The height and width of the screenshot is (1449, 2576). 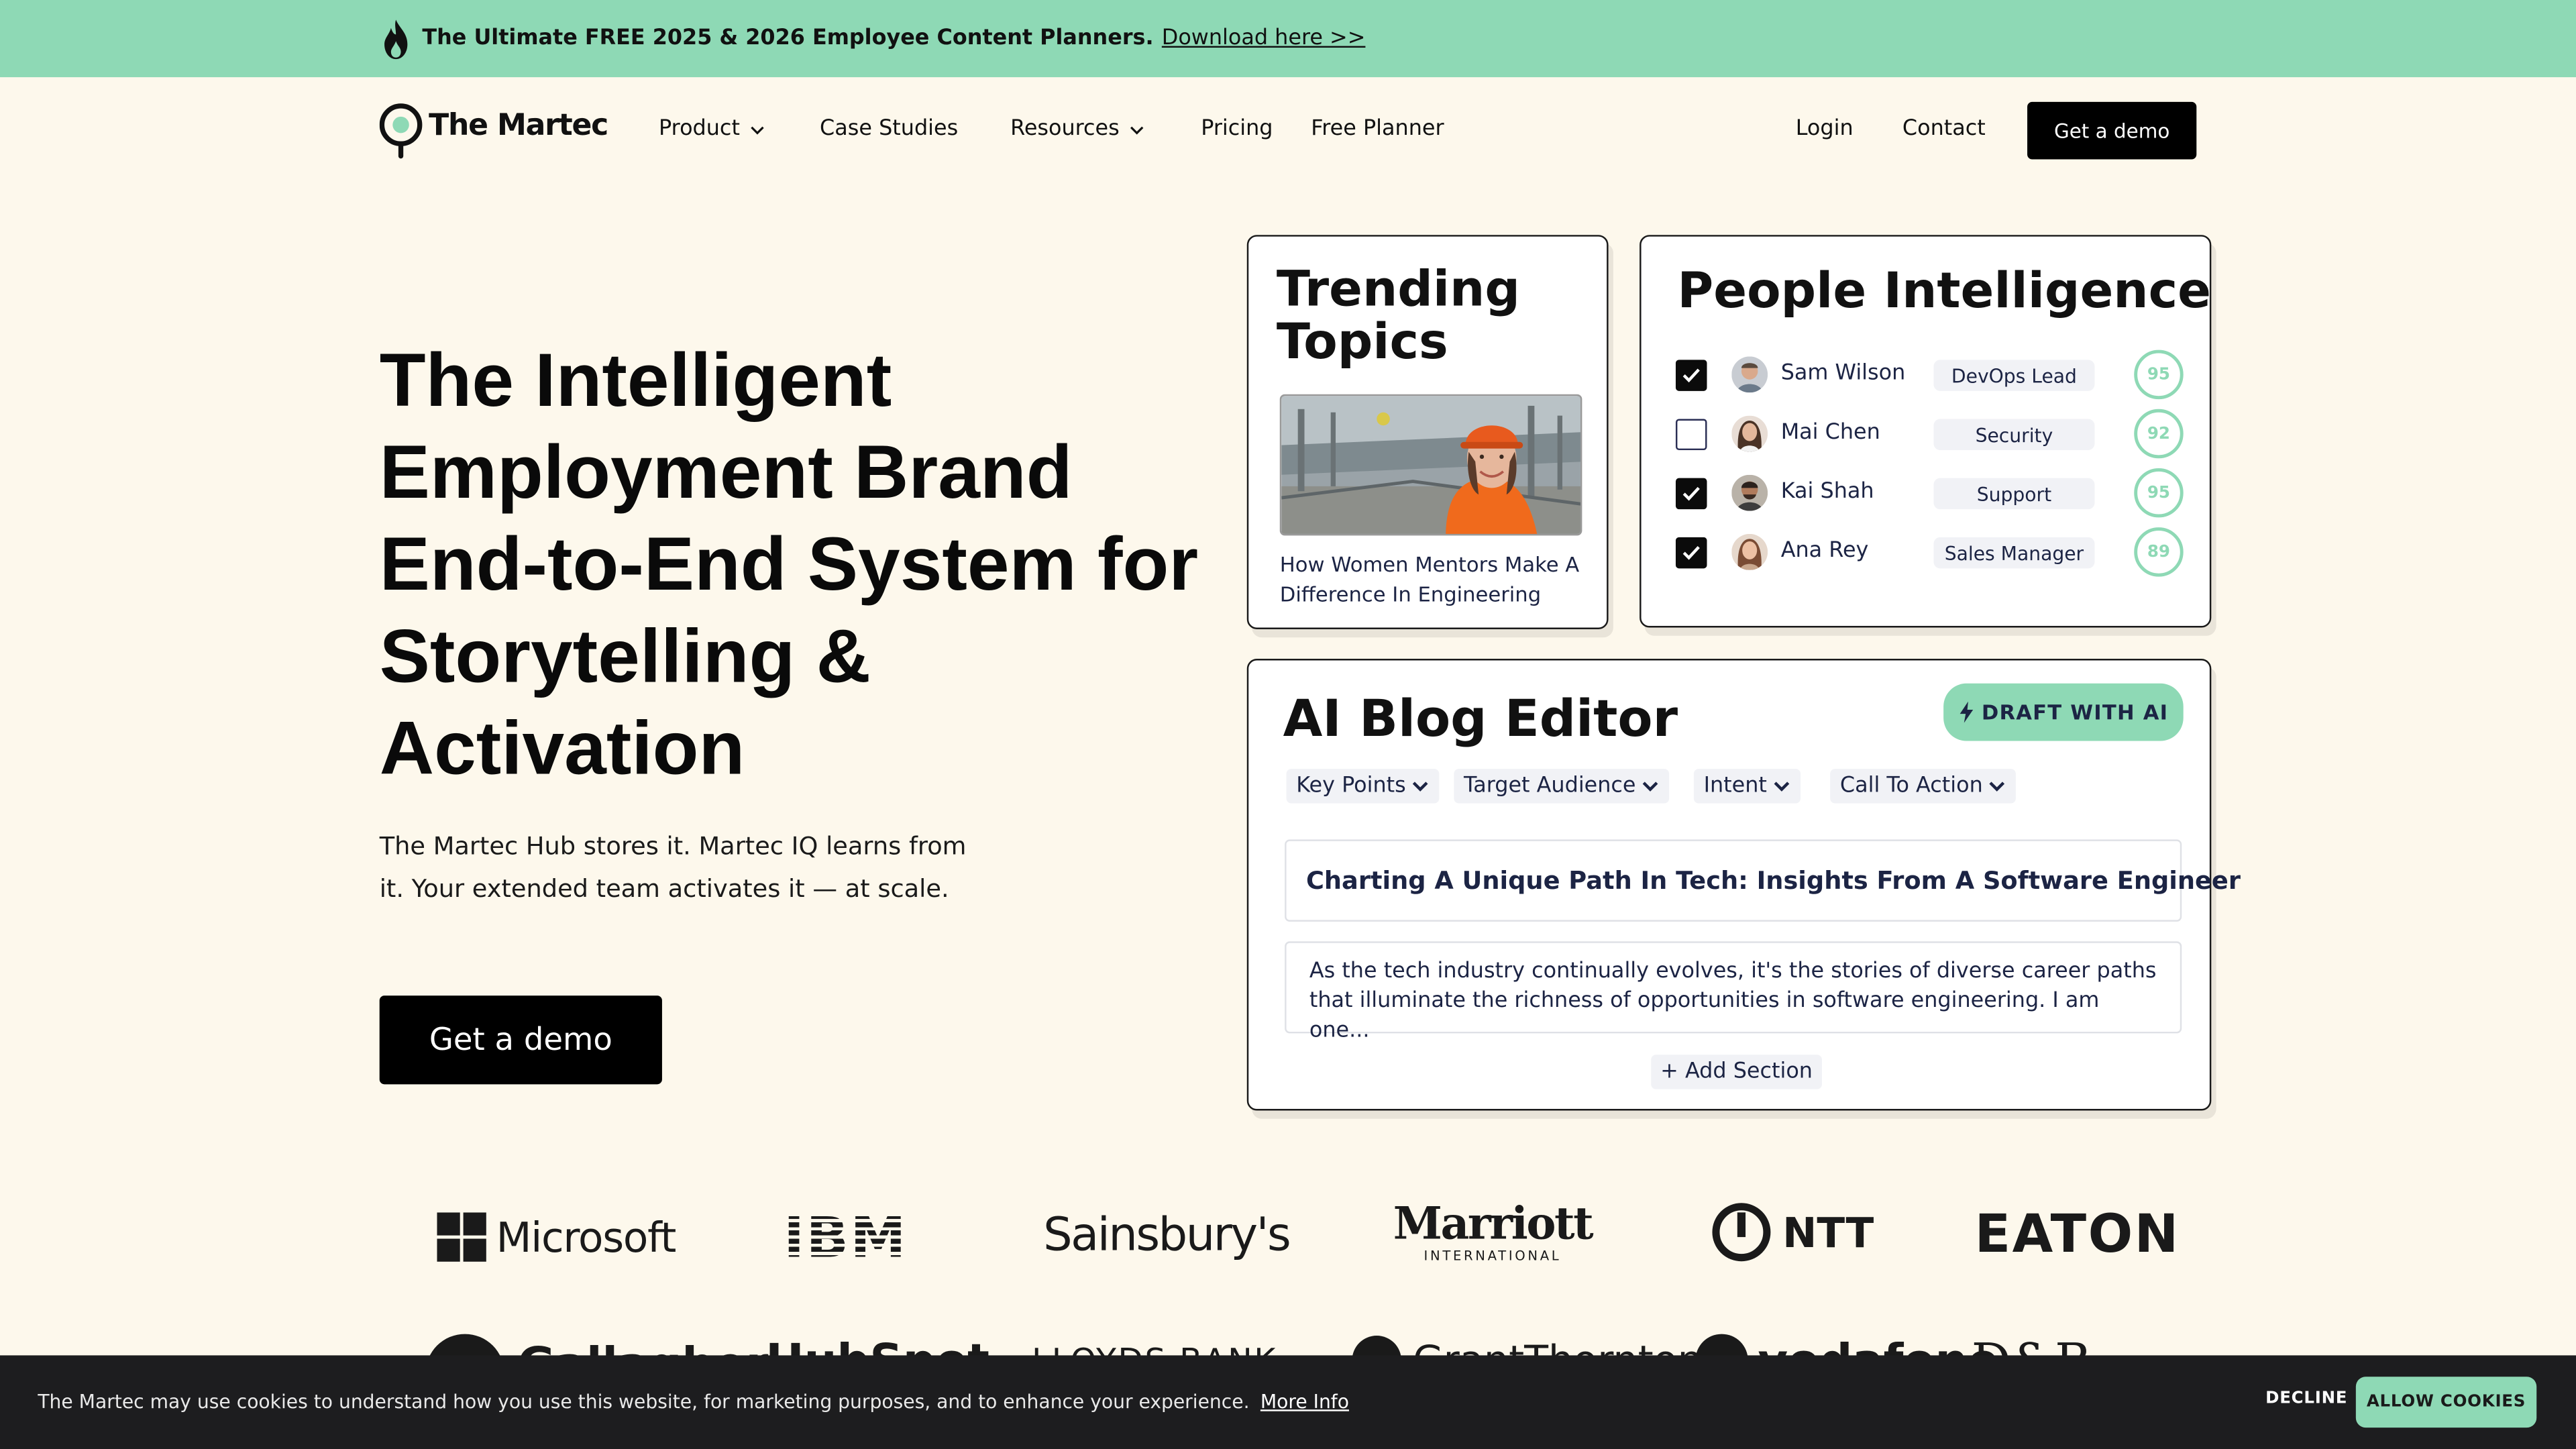 What do you see at coordinates (1911, 786) in the screenshot?
I see `chip-label: Call To Action` at bounding box center [1911, 786].